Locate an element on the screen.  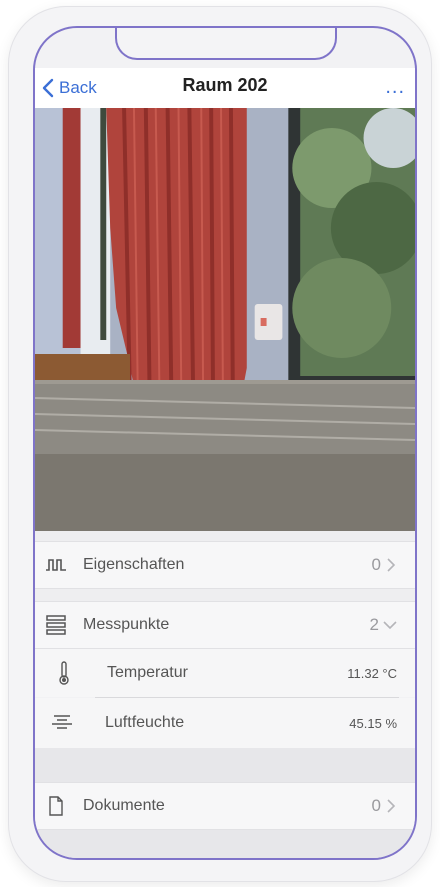
messpunkte-count: 2 is located at coordinates (374, 624).